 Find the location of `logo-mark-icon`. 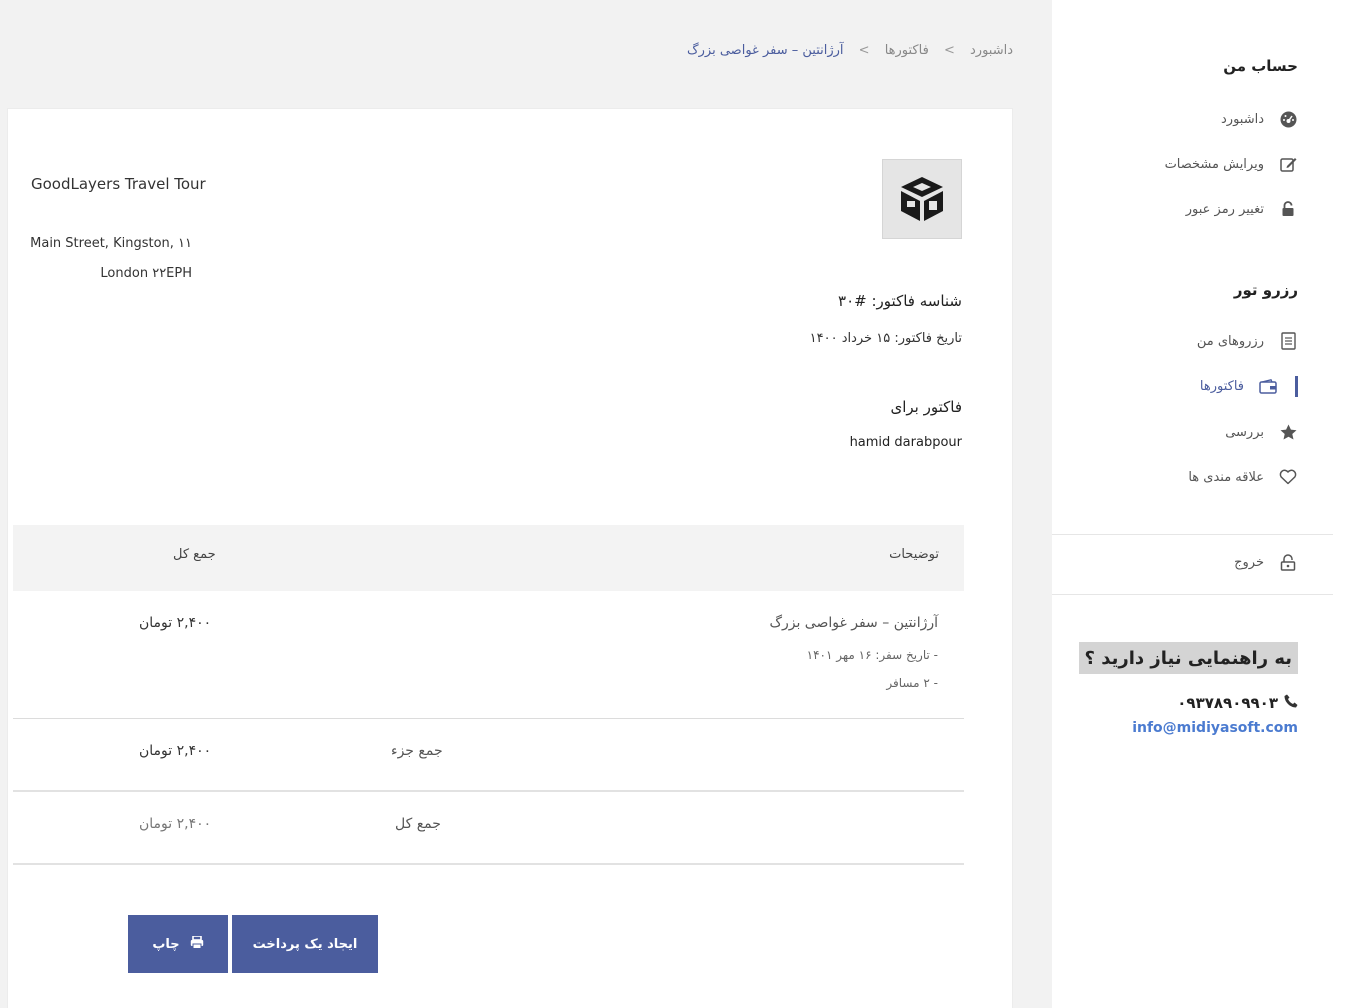

logo-mark-icon is located at coordinates (922, 199).